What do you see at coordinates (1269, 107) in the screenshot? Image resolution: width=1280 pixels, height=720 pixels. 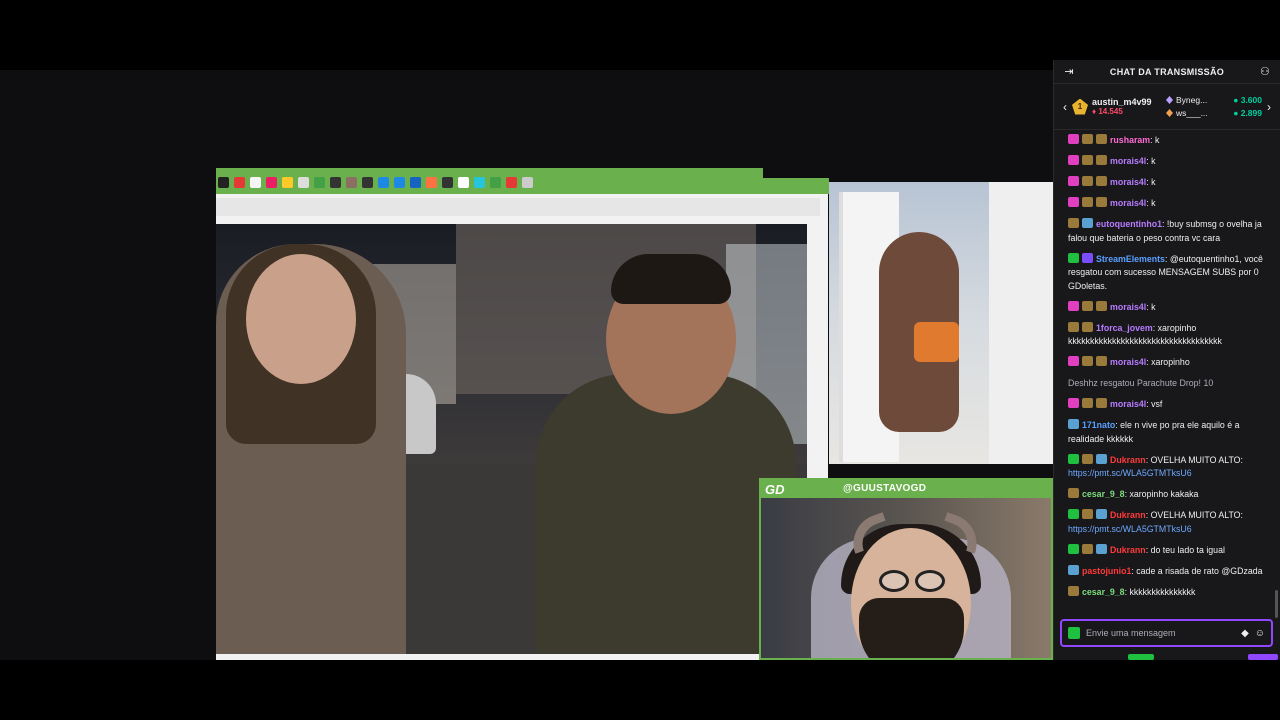 I see `leaderboard-next-icon: ›` at bounding box center [1269, 107].